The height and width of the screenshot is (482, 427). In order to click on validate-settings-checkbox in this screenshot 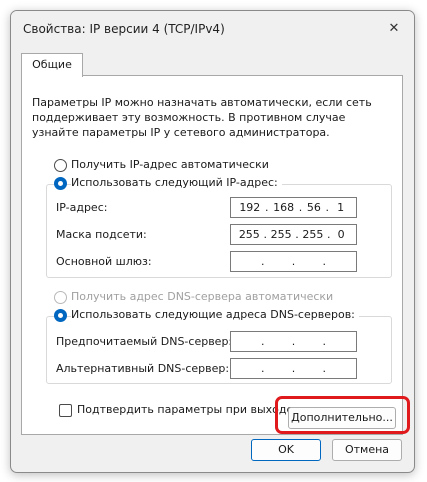, I will do `click(65, 410)`.